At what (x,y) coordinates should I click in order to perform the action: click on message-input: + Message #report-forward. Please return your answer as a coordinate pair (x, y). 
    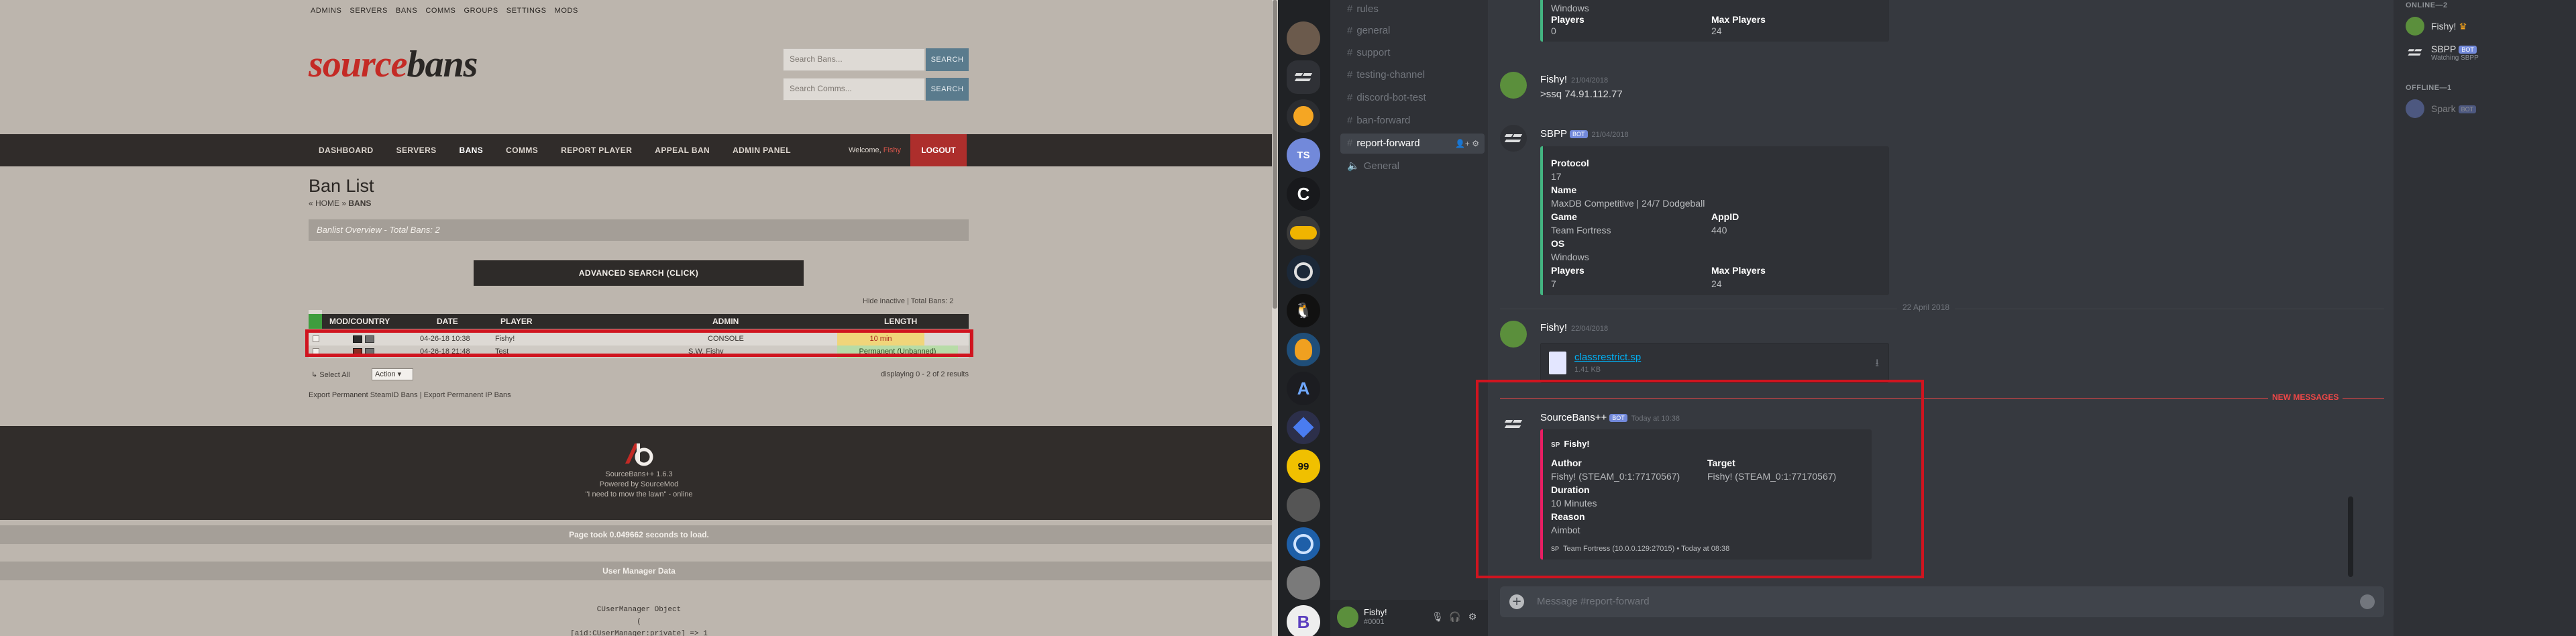
    Looking at the image, I should click on (1942, 601).